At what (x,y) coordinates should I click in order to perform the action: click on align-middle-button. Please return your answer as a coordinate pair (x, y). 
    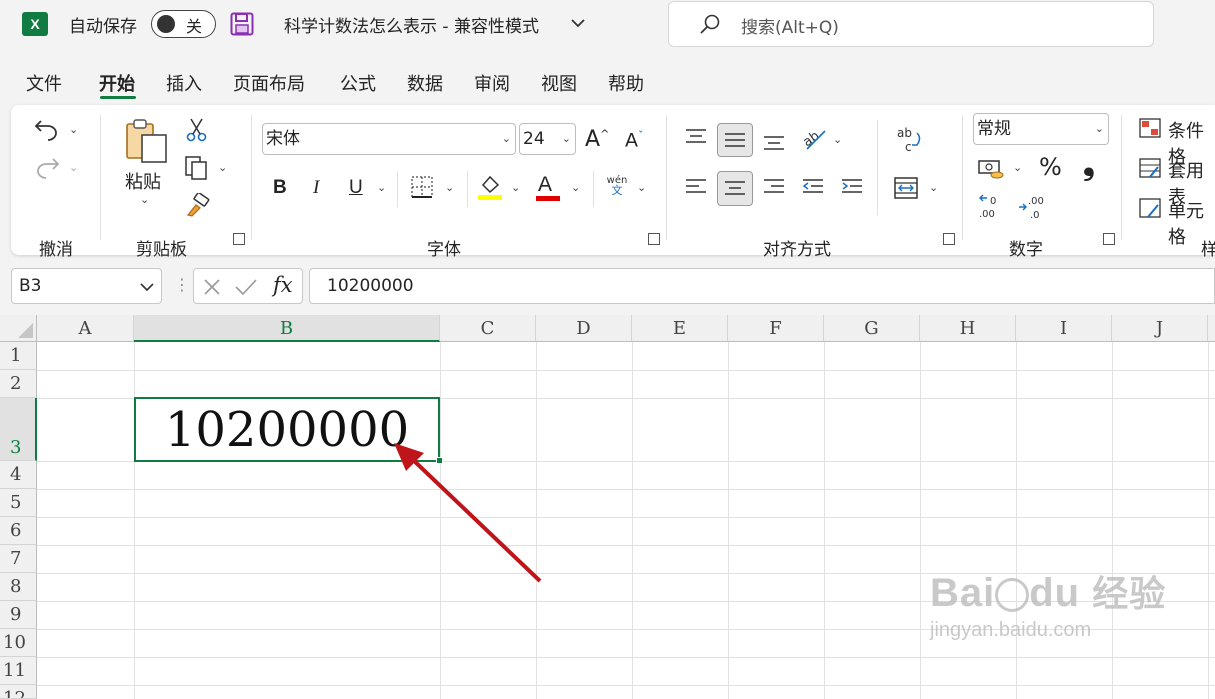
    Looking at the image, I should click on (735, 140).